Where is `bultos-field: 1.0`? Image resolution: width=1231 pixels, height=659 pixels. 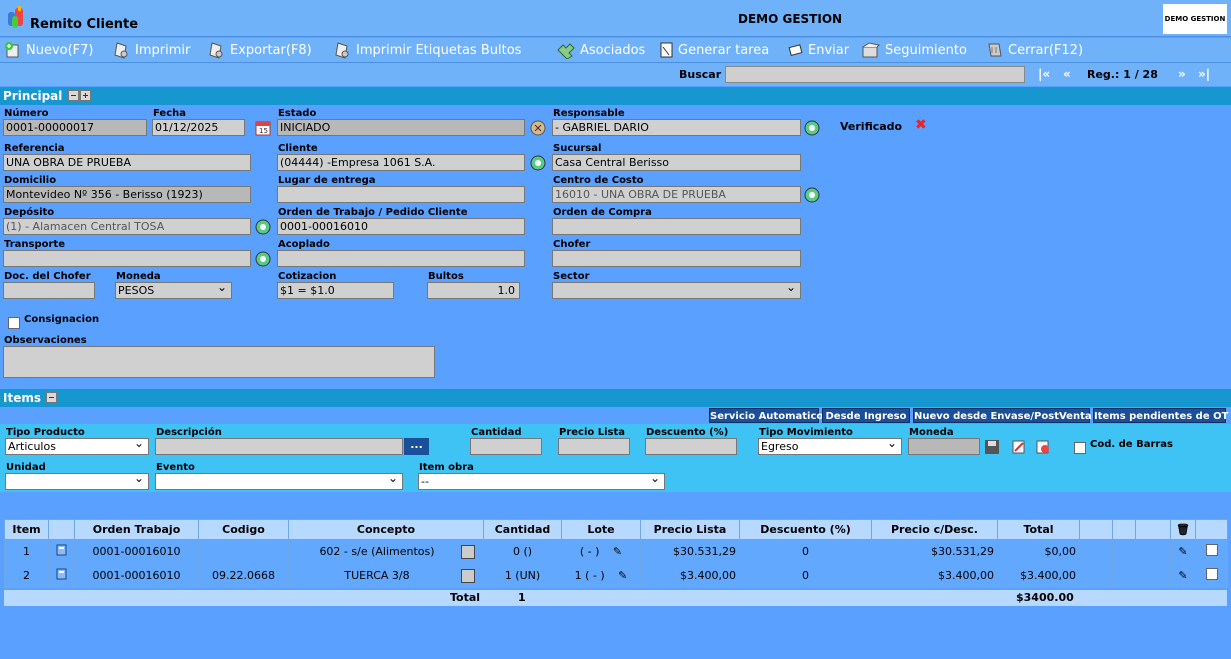 bultos-field: 1.0 is located at coordinates (473, 290).